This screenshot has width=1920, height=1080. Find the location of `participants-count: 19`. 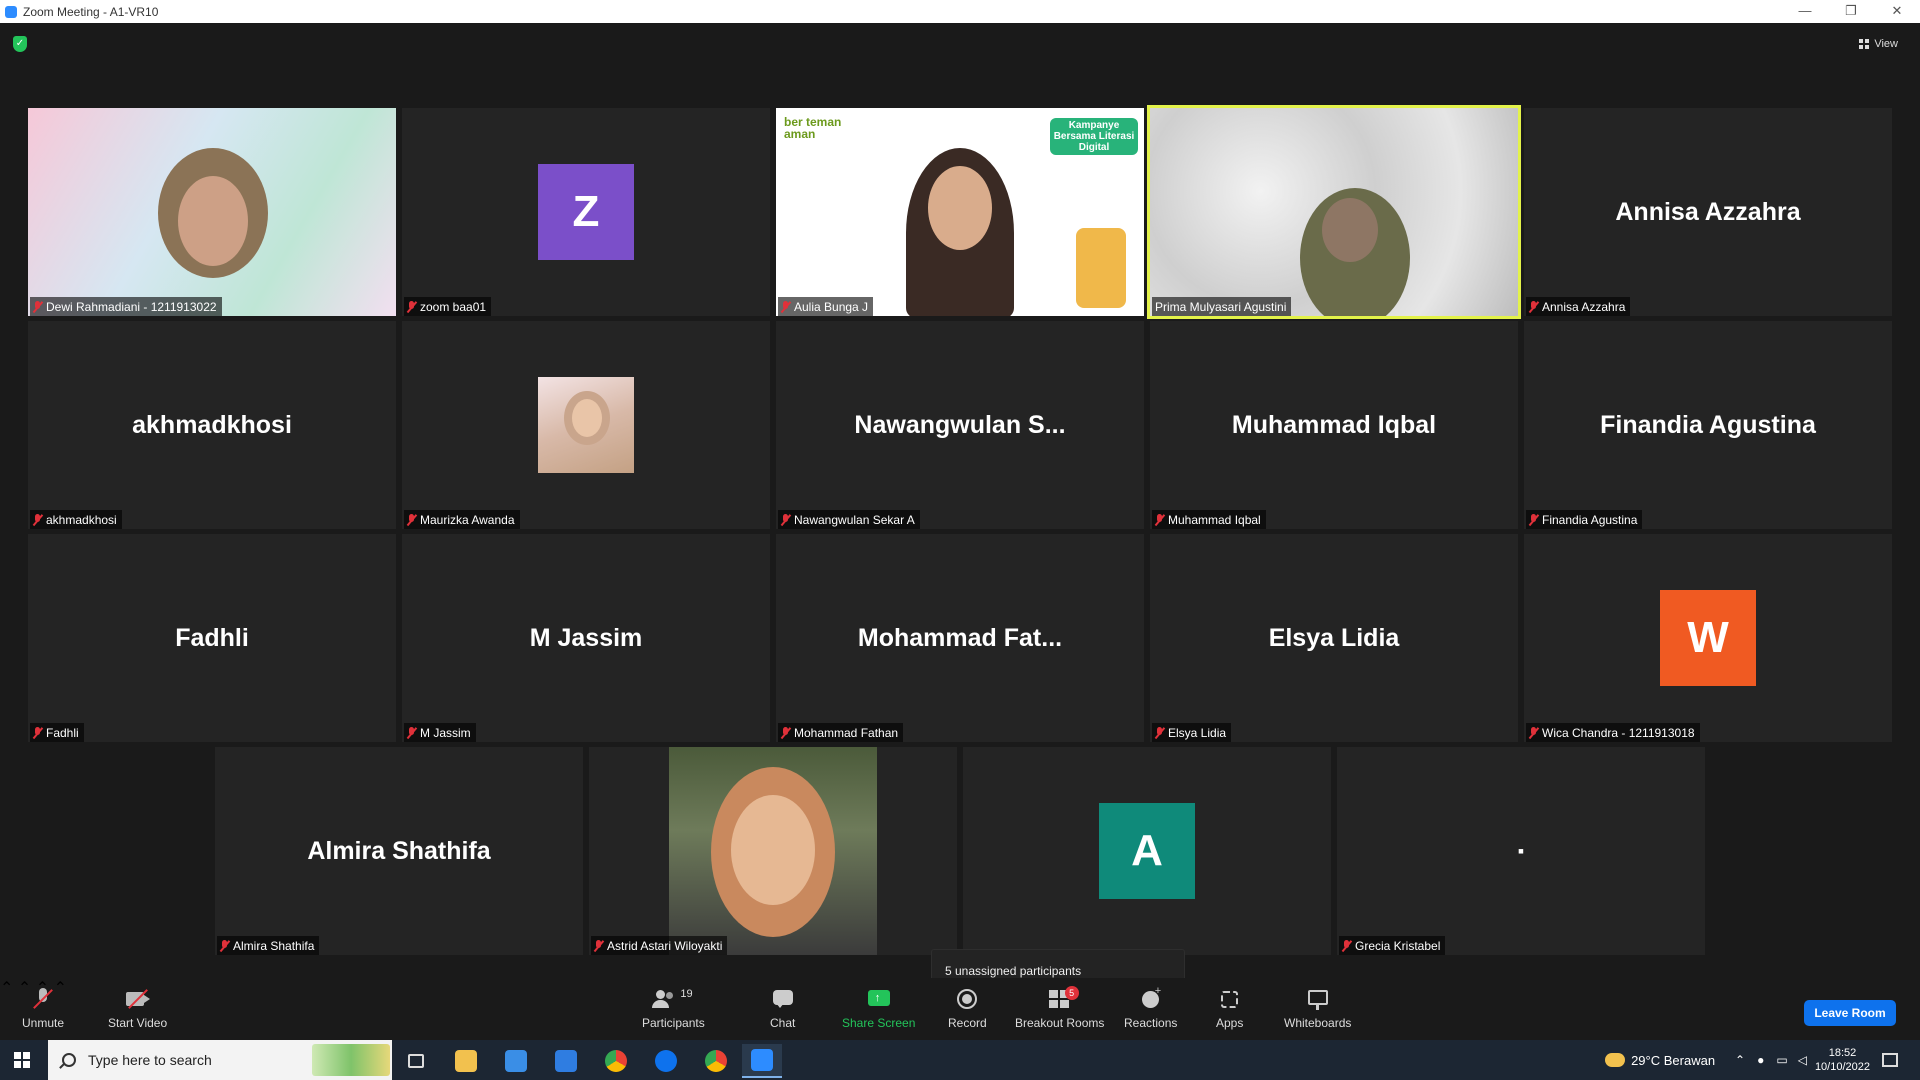

participants-count: 19 is located at coordinates (686, 994).